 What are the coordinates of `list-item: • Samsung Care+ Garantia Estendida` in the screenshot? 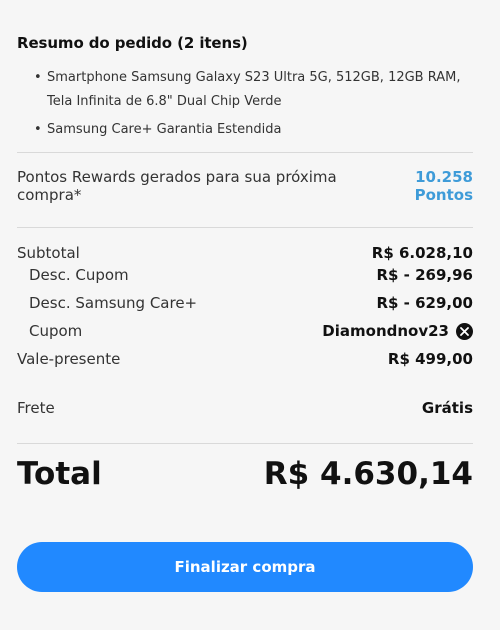 It's located at (245, 130).